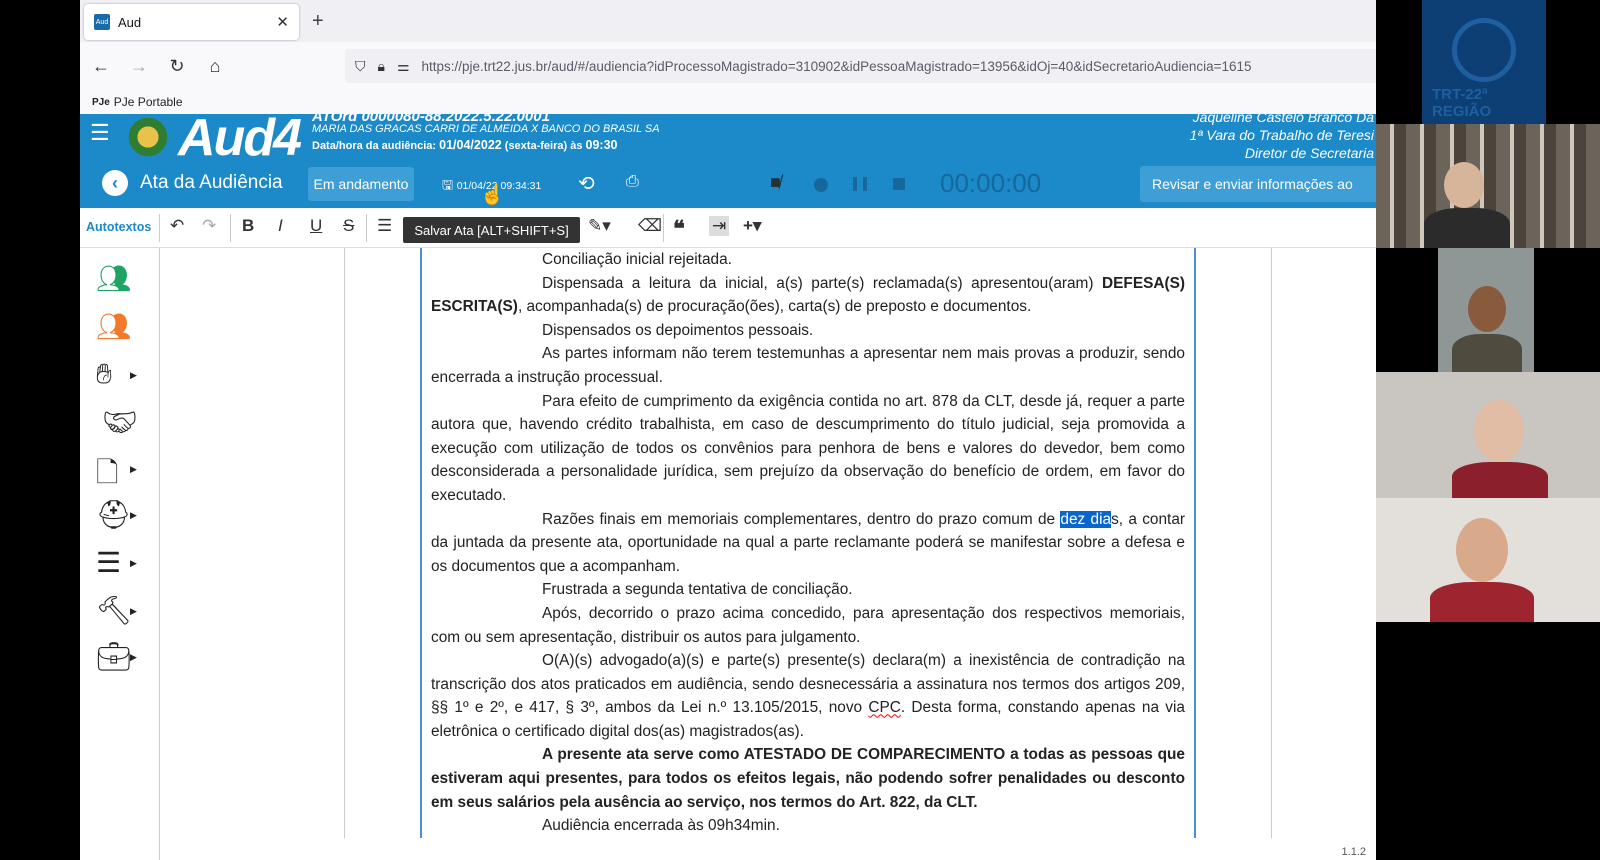  Describe the element at coordinates (130, 22) in the screenshot. I see `tab-title: Aud` at that location.